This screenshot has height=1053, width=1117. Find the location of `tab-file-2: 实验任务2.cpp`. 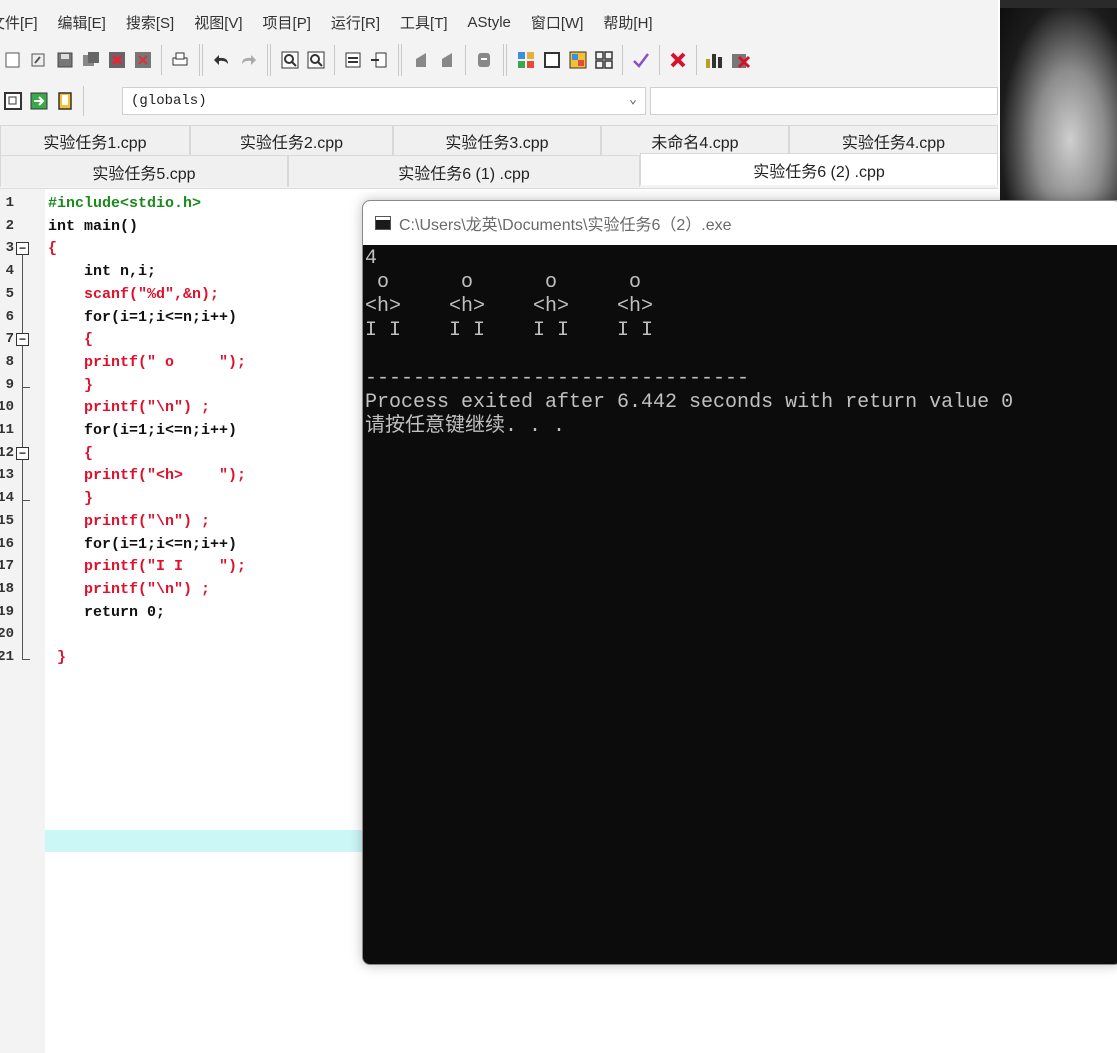

tab-file-2: 实验任务2.cpp is located at coordinates (291, 140).